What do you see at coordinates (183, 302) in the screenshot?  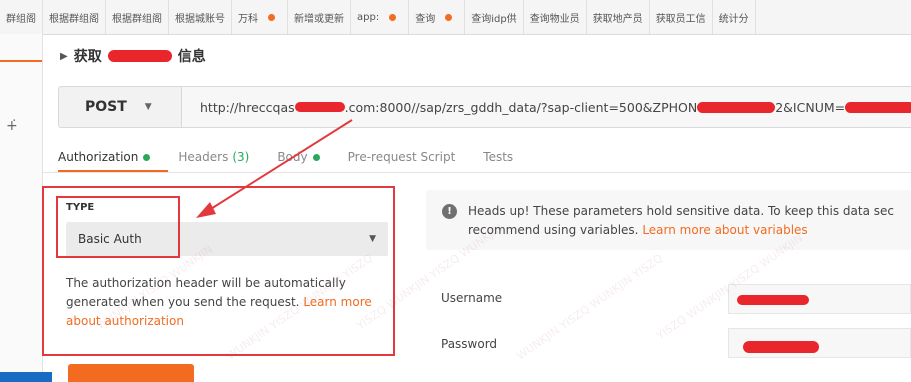 I see `auth-desc-line2: generated when you send the request.` at bounding box center [183, 302].